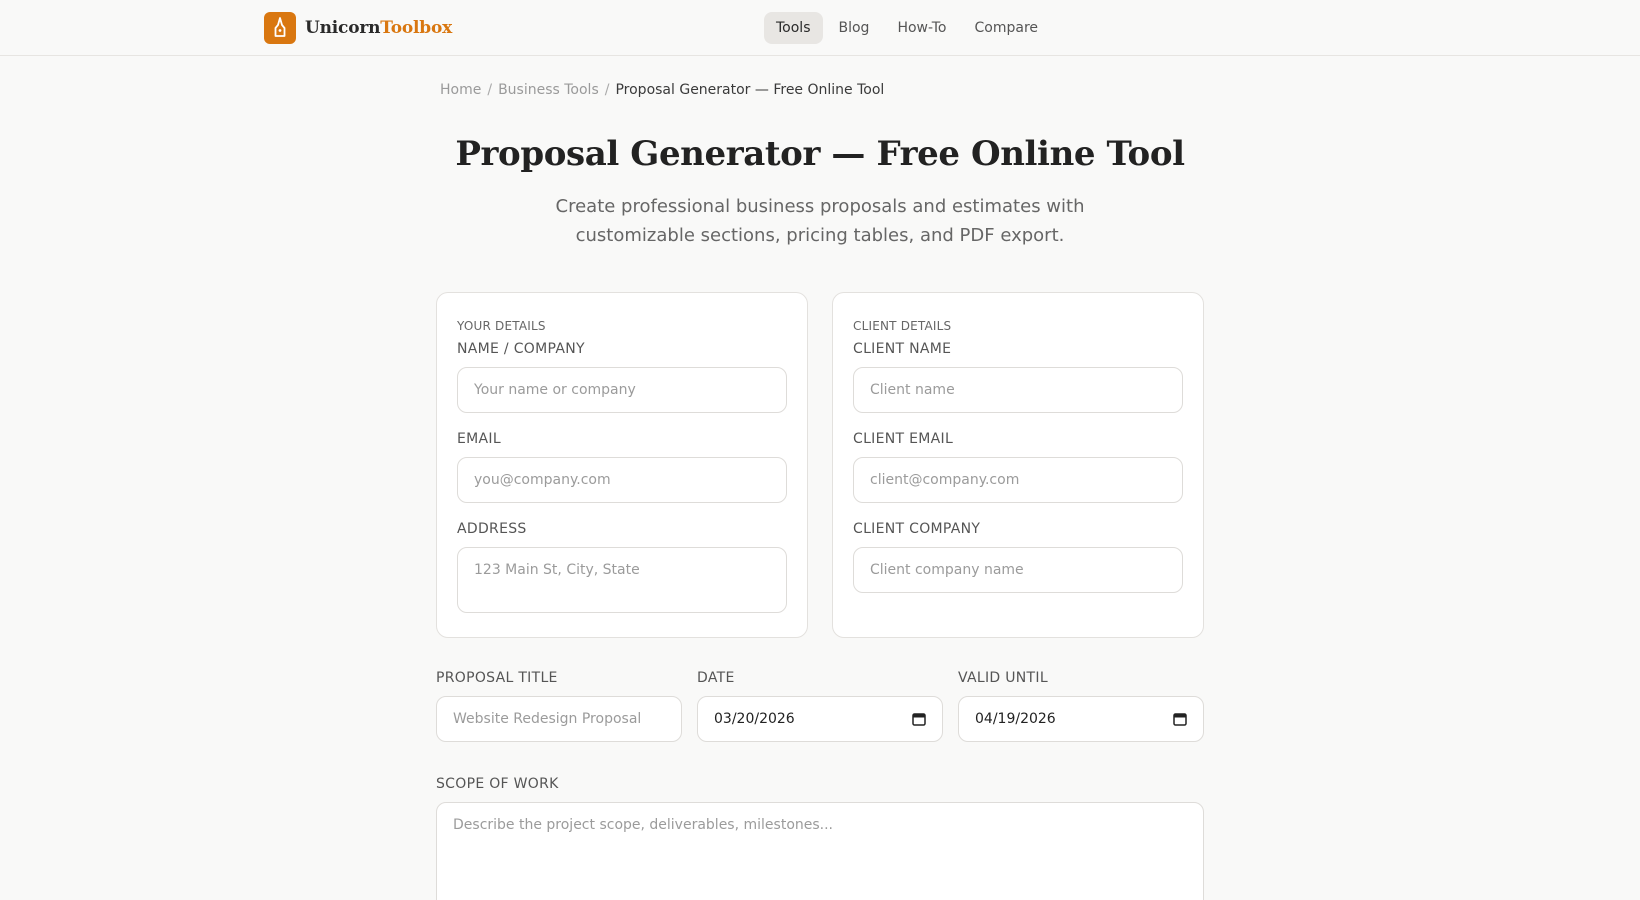 This screenshot has height=900, width=1640. What do you see at coordinates (416, 28) in the screenshot?
I see `brand-name-part2: Toolbox` at bounding box center [416, 28].